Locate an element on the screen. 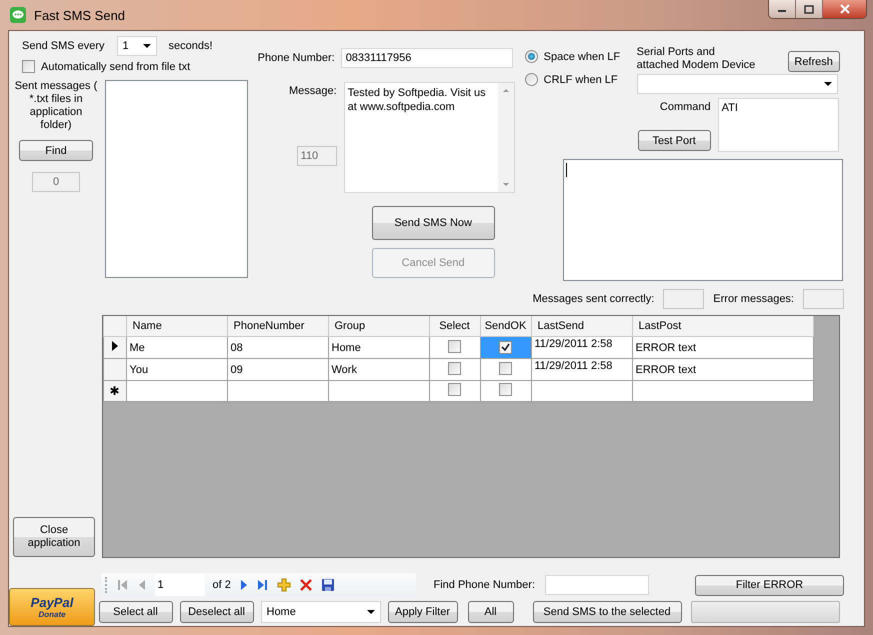  message-field: Tested by Softpedia. Visit us at www.softpedia.com is located at coordinates (429, 137).